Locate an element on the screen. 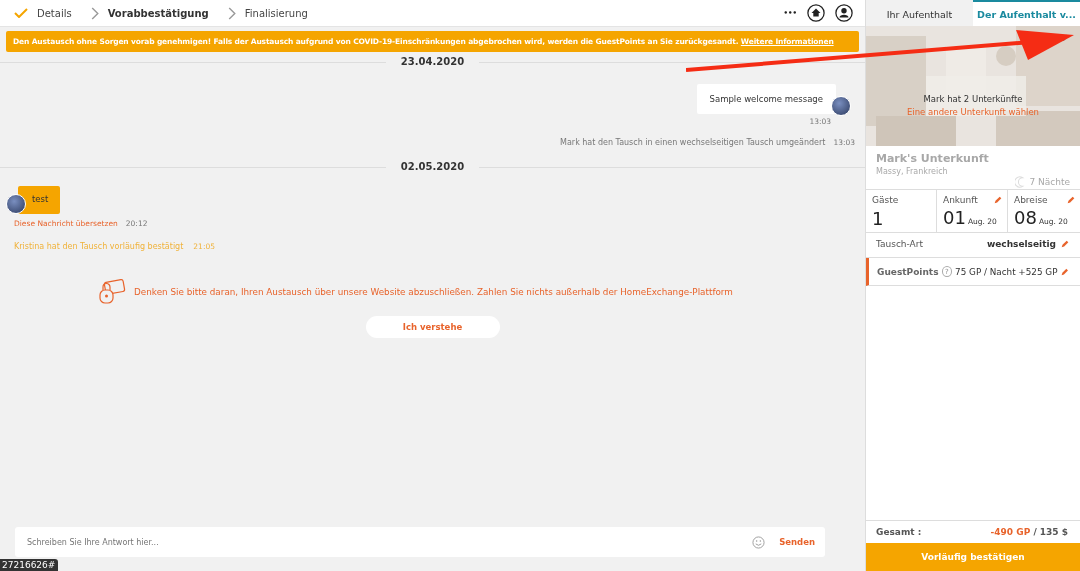  step-label: Vorabbestätigung is located at coordinates (158, 13).